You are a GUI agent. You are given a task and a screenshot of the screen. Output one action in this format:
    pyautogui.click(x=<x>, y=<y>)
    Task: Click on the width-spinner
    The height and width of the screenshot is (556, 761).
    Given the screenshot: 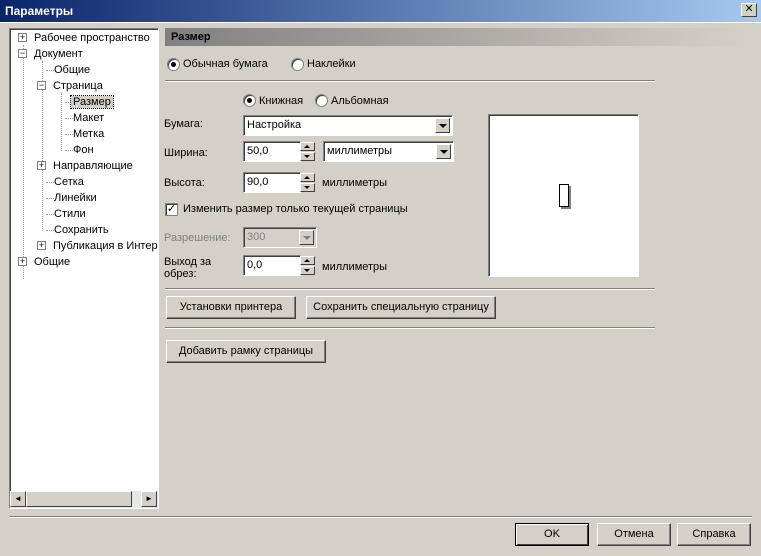 What is the action you would take?
    pyautogui.click(x=307, y=151)
    